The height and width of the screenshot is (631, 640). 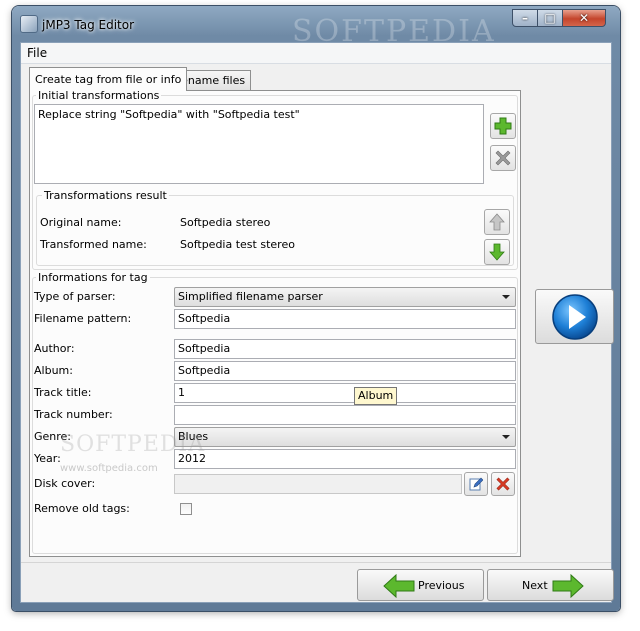 What do you see at coordinates (83, 318) in the screenshot?
I see `filename-pattern-label: Filename pattern:` at bounding box center [83, 318].